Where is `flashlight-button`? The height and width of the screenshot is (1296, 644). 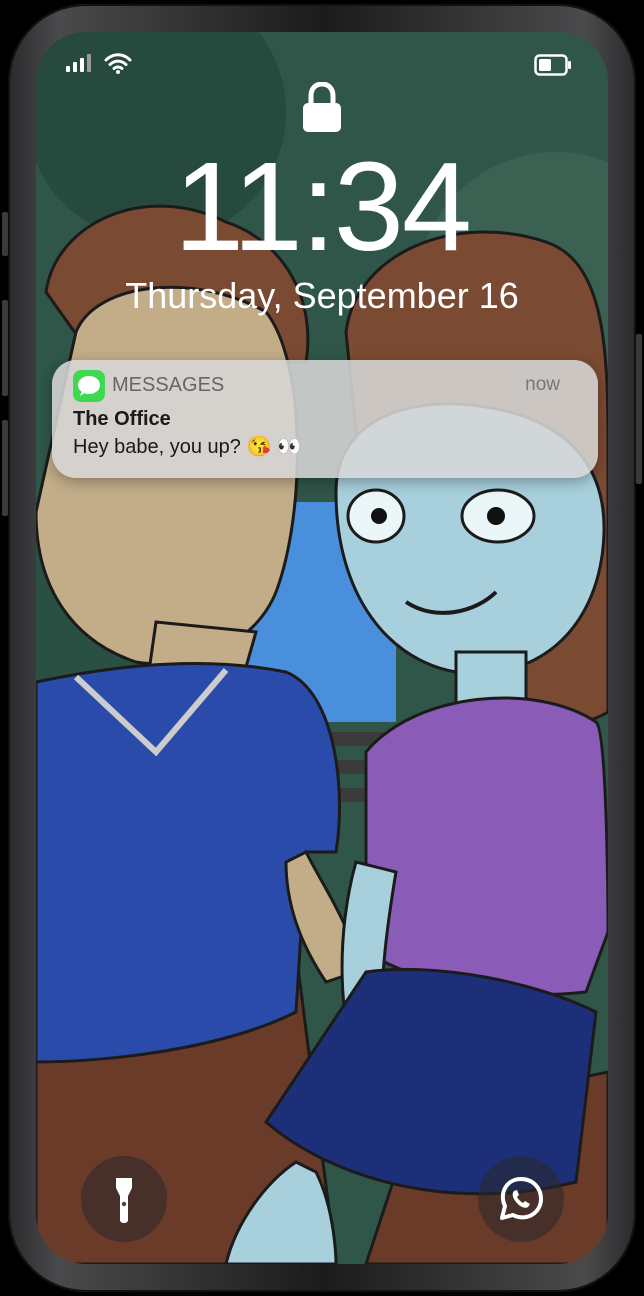
flashlight-button is located at coordinates (124, 1199).